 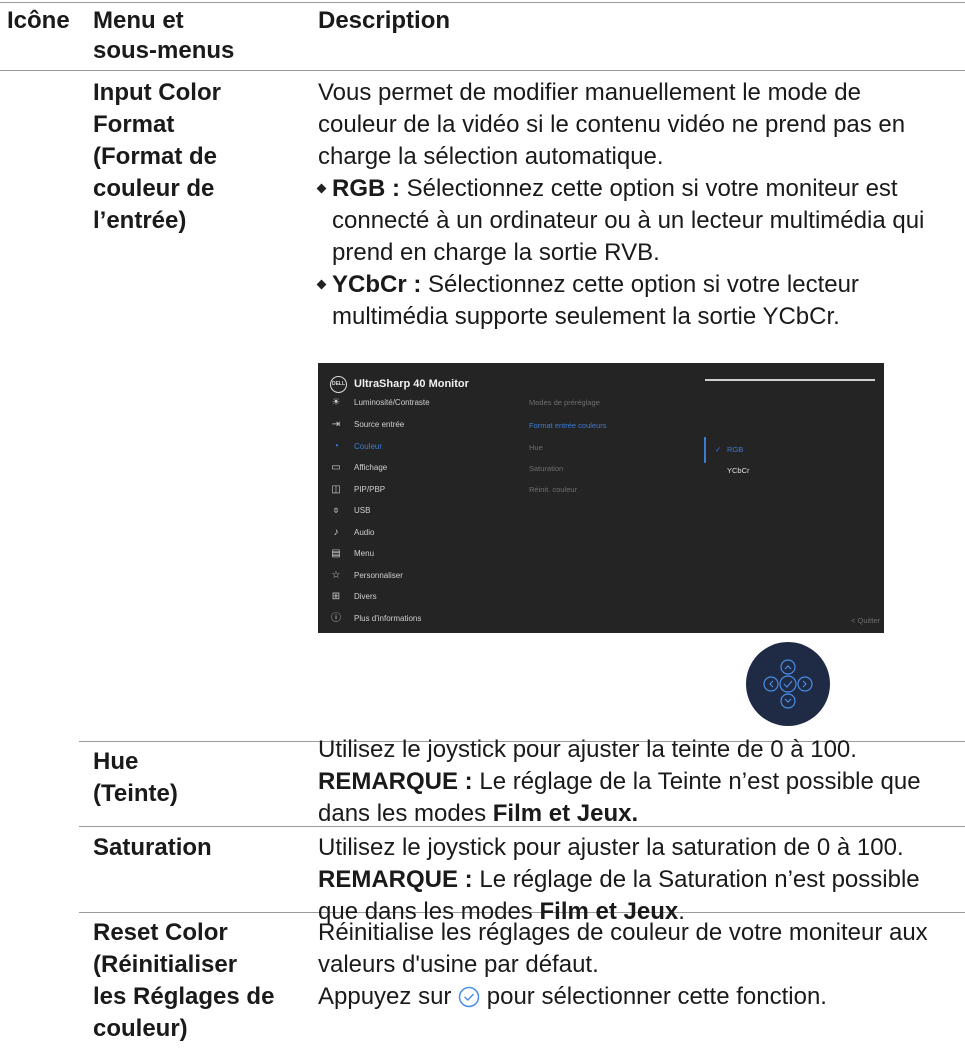 I want to click on osd-submenu-item: Modes de préréglage, so click(x=564, y=402).